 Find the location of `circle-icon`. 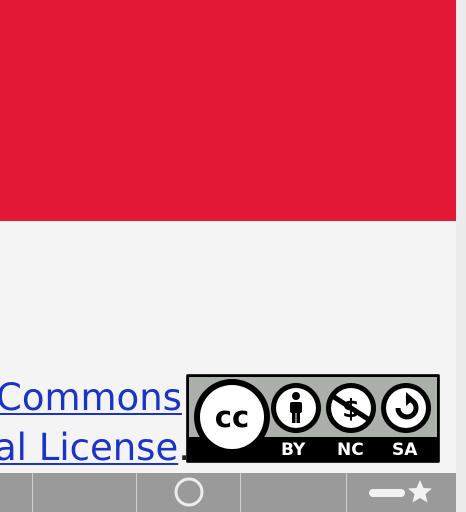

circle-icon is located at coordinates (189, 492).